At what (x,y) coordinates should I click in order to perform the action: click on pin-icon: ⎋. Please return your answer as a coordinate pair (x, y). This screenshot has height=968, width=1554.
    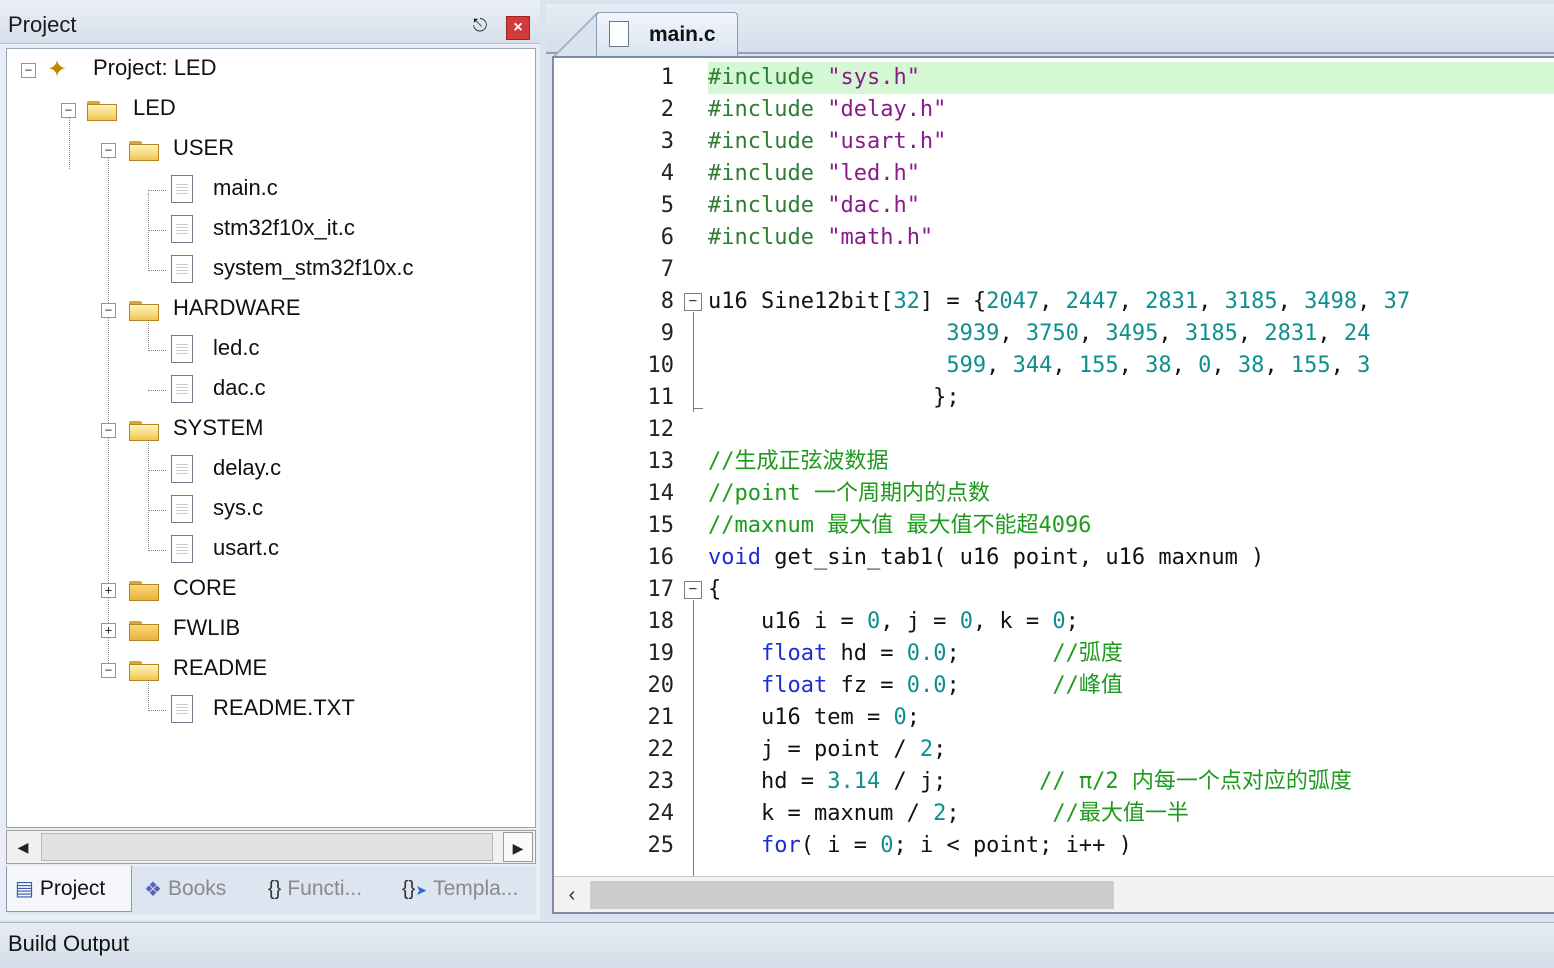
    Looking at the image, I should click on (480, 25).